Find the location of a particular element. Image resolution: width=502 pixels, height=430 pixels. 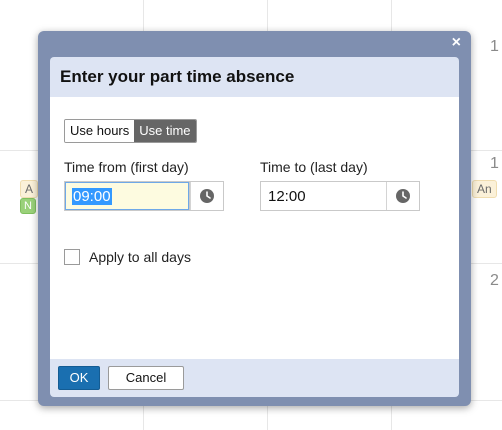

cancel-button: Cancel is located at coordinates (146, 378).